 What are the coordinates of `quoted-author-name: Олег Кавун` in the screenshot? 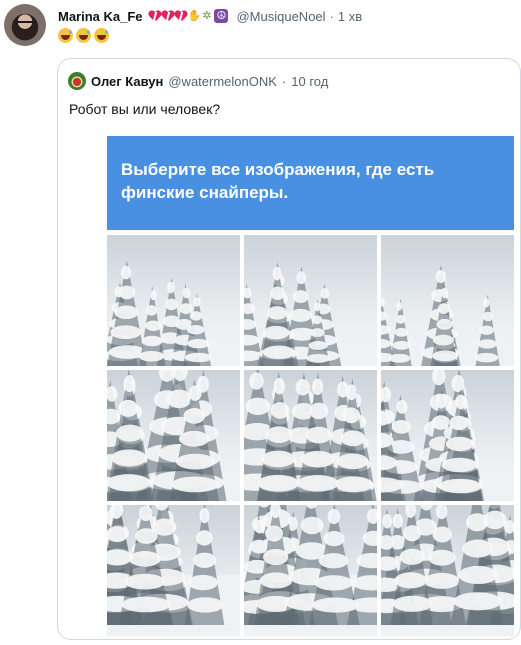 It's located at (127, 81).